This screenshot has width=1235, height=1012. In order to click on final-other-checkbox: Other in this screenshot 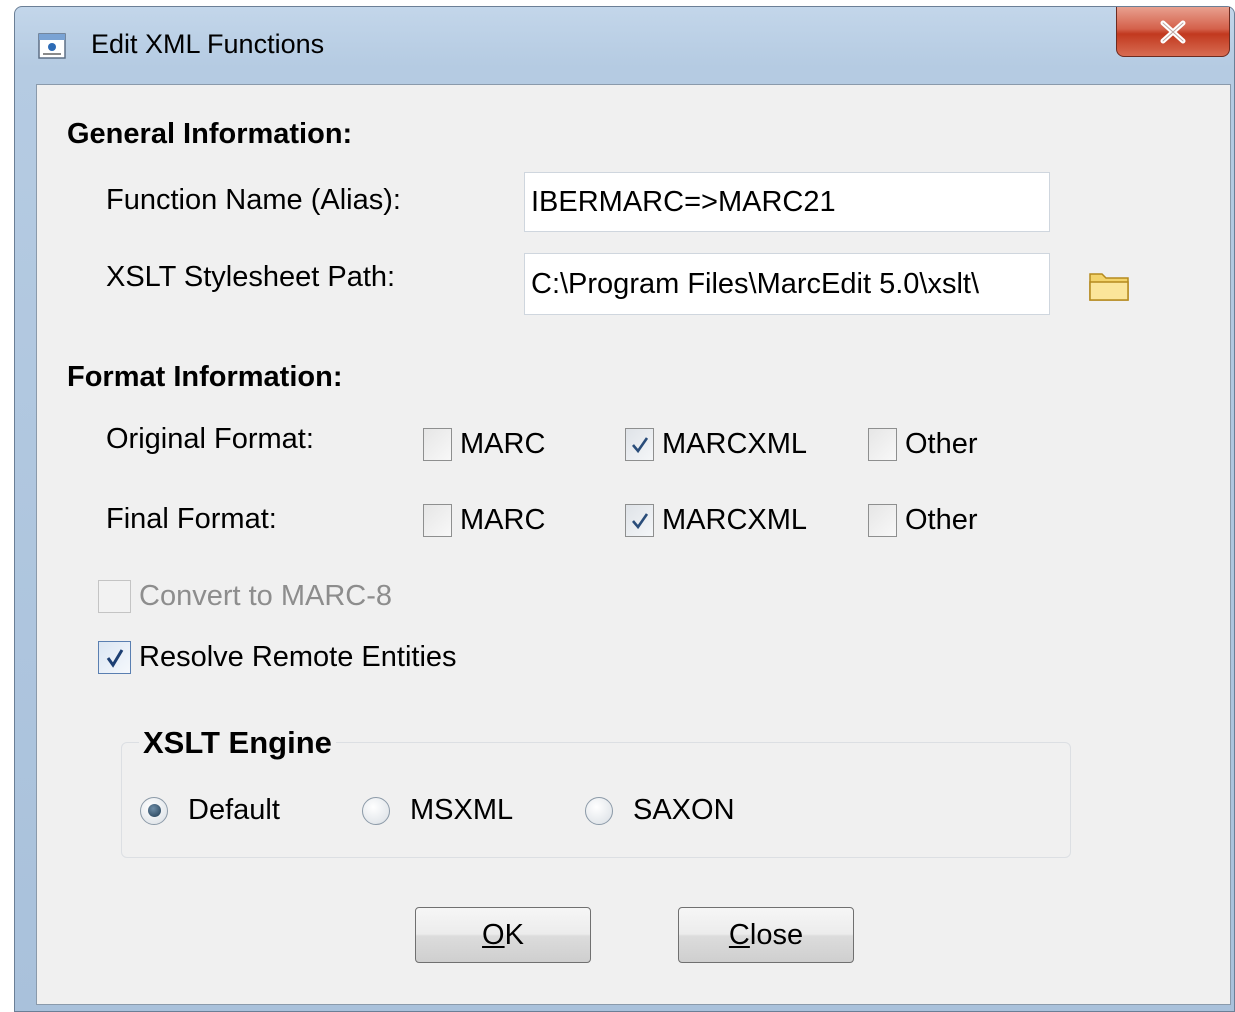, I will do `click(923, 520)`.